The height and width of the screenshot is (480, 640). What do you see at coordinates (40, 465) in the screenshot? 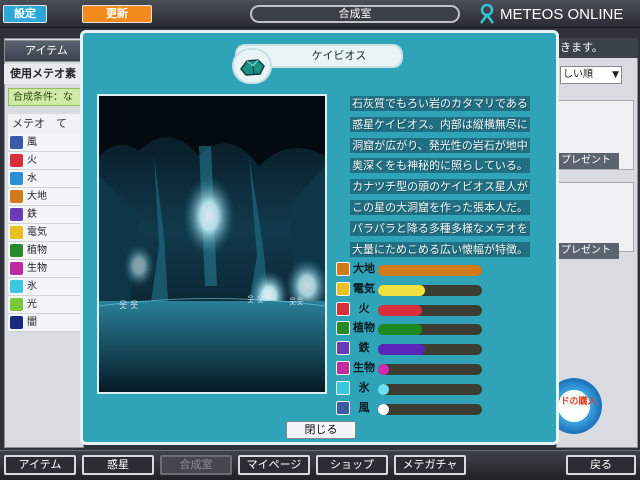
I see `nav-button: アイテム` at bounding box center [40, 465].